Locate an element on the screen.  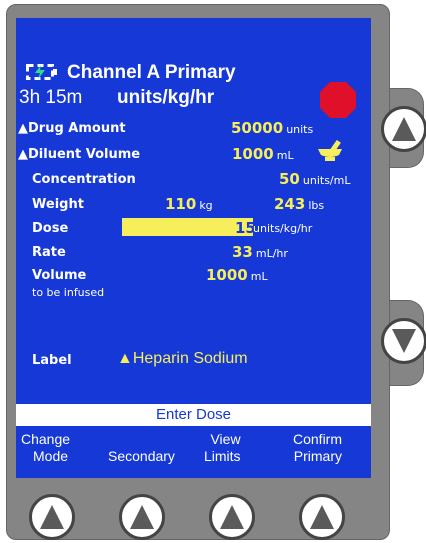
rate-unit: mL/hr is located at coordinates (271, 253).